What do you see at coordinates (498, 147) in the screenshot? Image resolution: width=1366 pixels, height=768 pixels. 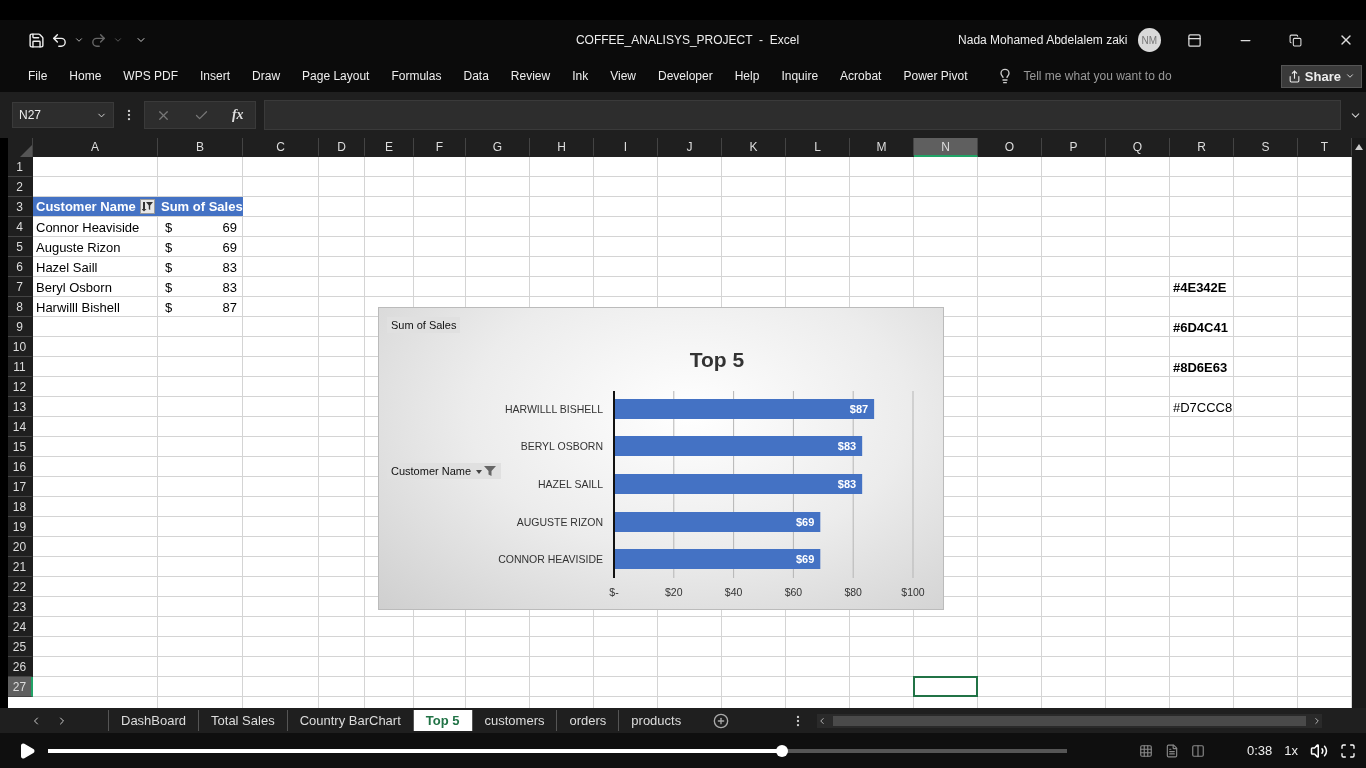 I see `column-header: G` at bounding box center [498, 147].